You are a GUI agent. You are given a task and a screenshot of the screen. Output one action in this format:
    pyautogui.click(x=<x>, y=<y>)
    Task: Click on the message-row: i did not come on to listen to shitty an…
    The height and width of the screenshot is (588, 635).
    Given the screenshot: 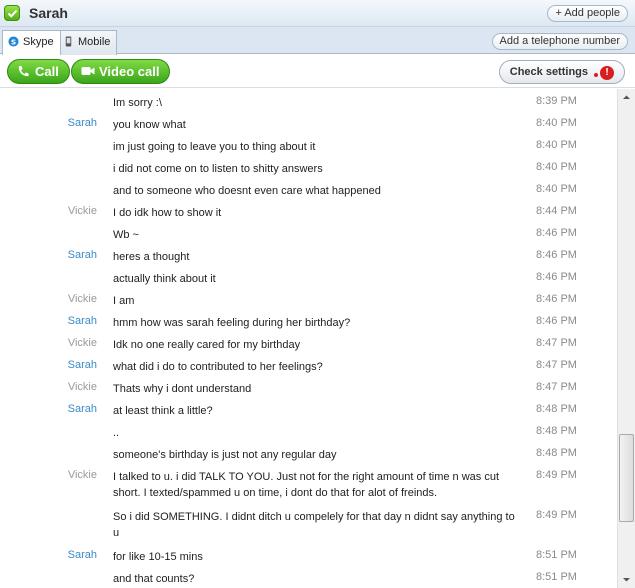 What is the action you would take?
    pyautogui.click(x=308, y=172)
    